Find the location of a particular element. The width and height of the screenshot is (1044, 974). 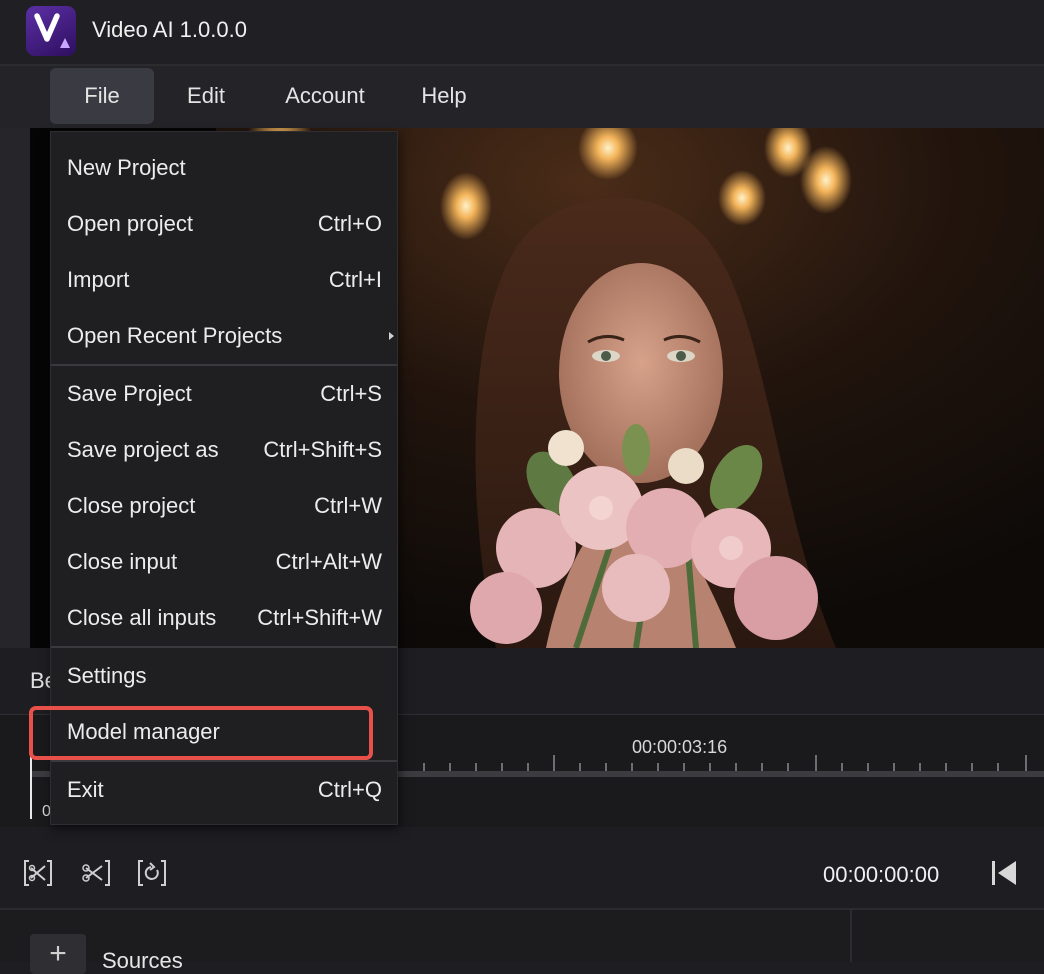

menu-account: Account is located at coordinates (325, 96).